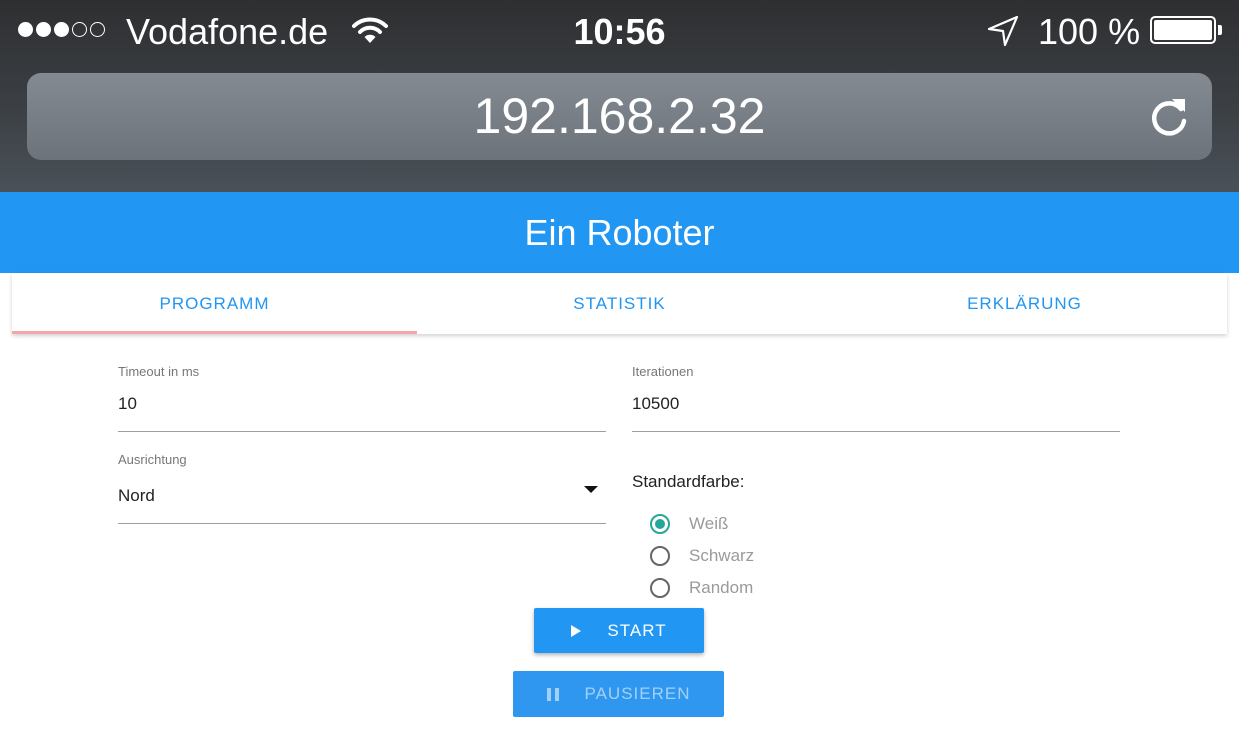 The height and width of the screenshot is (734, 1239). Describe the element at coordinates (876, 431) in the screenshot. I see `iterations-underline` at that location.